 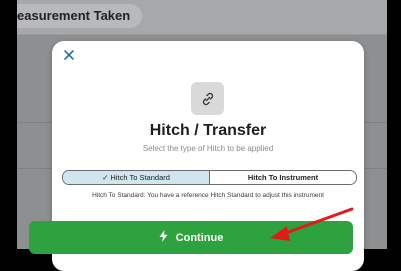 I want to click on annotation-arrow-icon, so click(x=312, y=224).